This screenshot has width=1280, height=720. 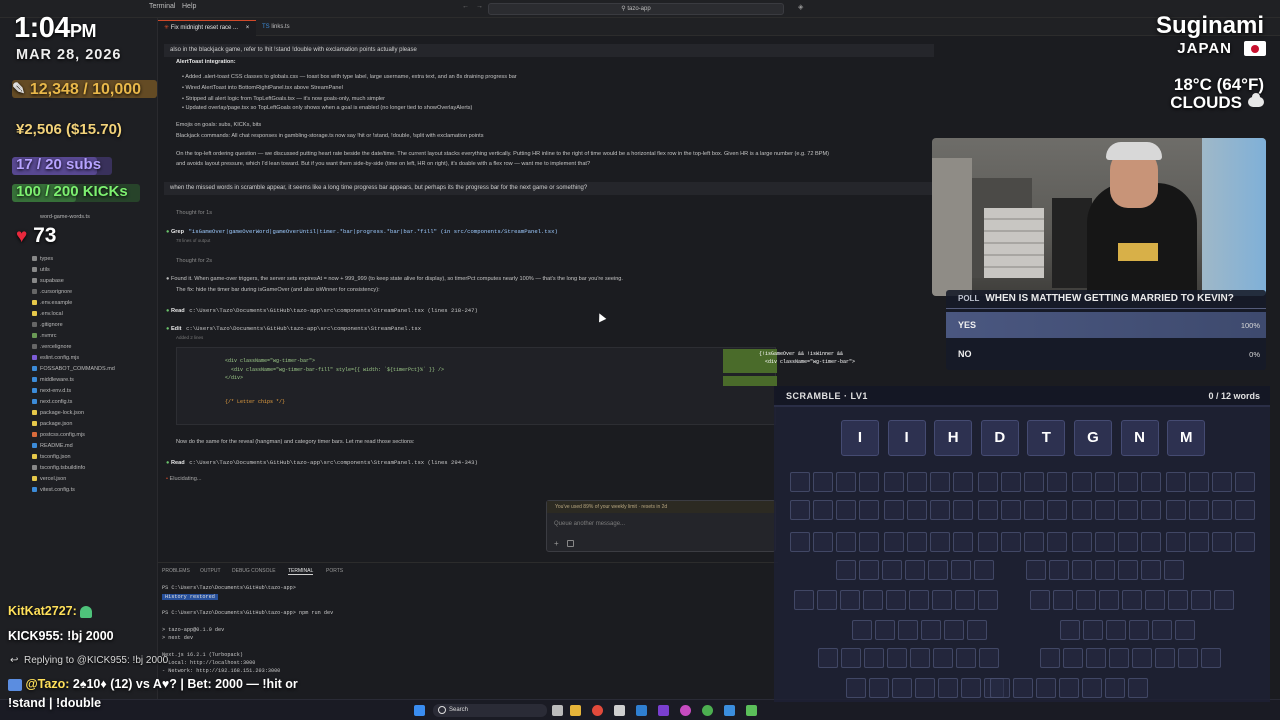 I want to click on poll-option-no: NO 0%, so click(x=1106, y=354).